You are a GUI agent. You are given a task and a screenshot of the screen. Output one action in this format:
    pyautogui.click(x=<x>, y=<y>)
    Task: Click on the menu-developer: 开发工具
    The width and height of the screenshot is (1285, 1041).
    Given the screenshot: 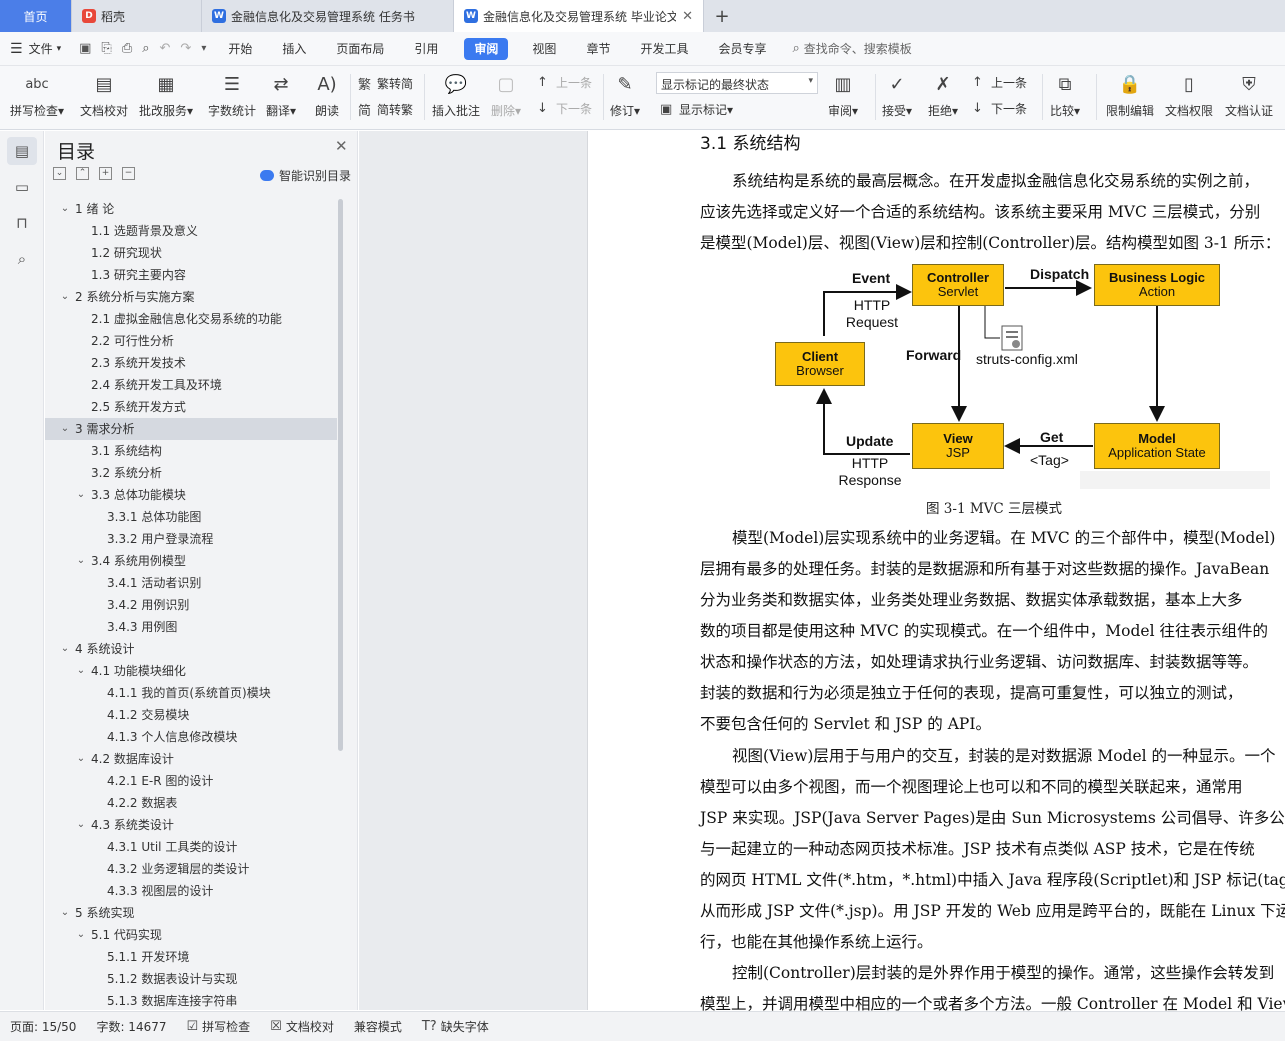 What is the action you would take?
    pyautogui.click(x=665, y=49)
    